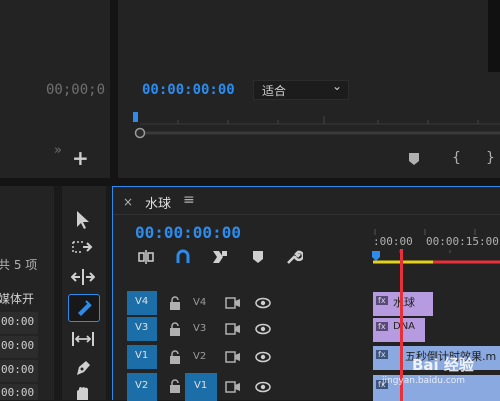 Image resolution: width=500 pixels, height=401 pixels. Describe the element at coordinates (84, 293) in the screenshot. I see `tools-panel` at that location.